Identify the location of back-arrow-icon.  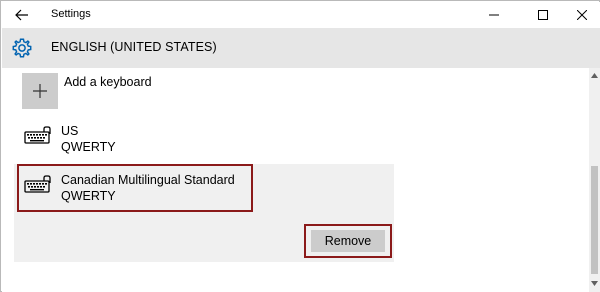
(21, 15).